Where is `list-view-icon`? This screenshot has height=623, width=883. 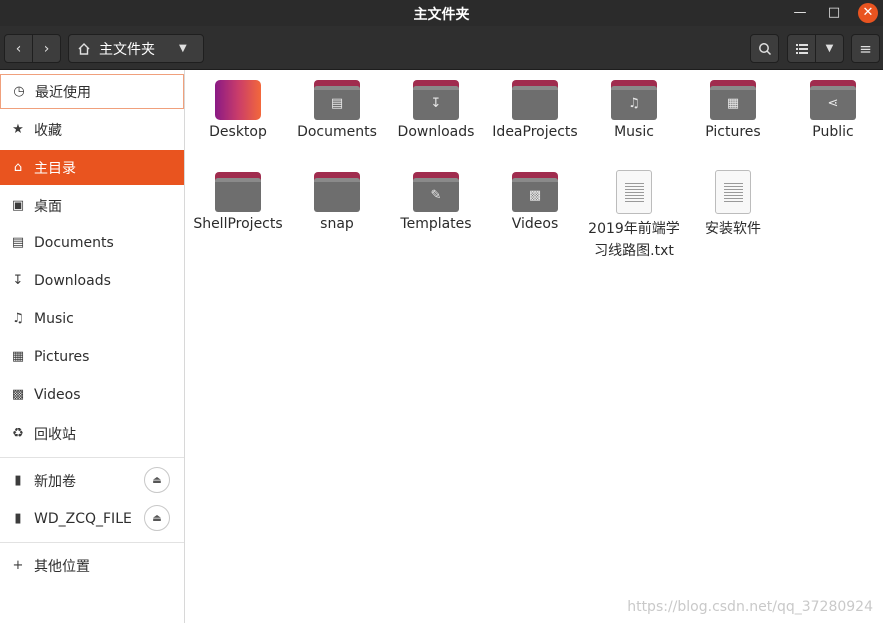
list-view-icon is located at coordinates (801, 48).